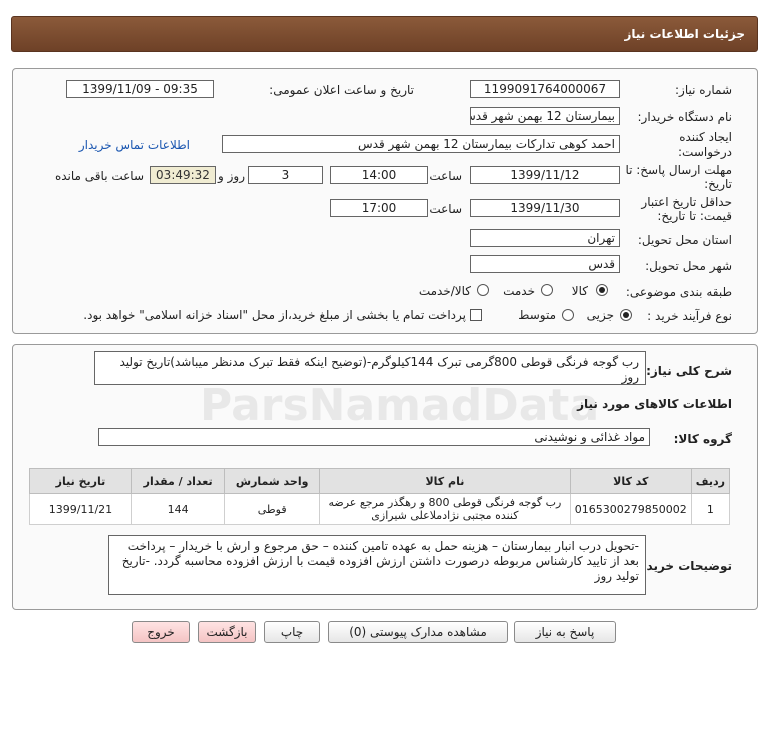 This screenshot has width=770, height=745. Describe the element at coordinates (178, 509) in the screenshot. I see `cell-qty: 144` at that location.